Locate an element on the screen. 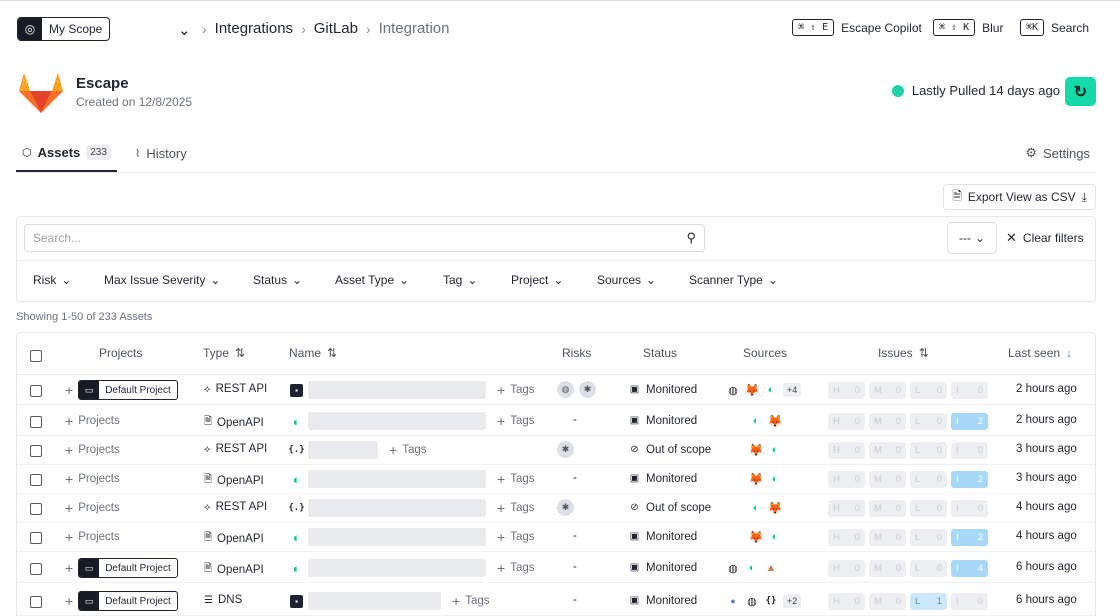 This screenshot has height=616, width=1120. filter-risk: Risk ⌄ is located at coordinates (68, 280).